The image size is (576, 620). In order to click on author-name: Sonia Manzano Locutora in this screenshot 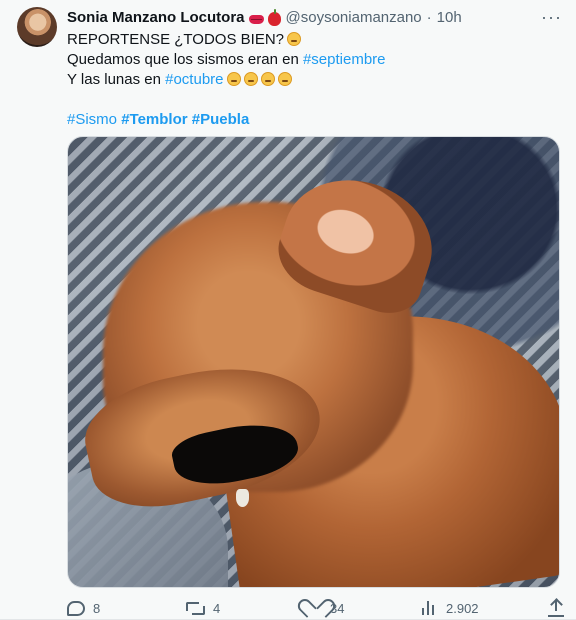, I will do `click(156, 18)`.